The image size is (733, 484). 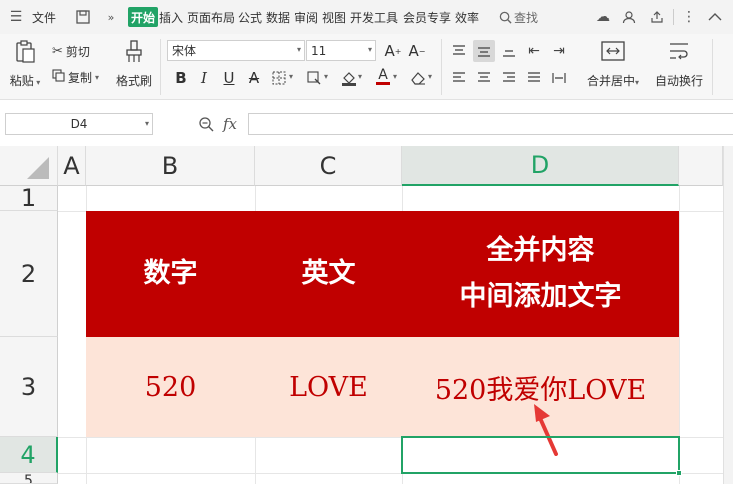 I want to click on fill-handle, so click(x=679, y=473).